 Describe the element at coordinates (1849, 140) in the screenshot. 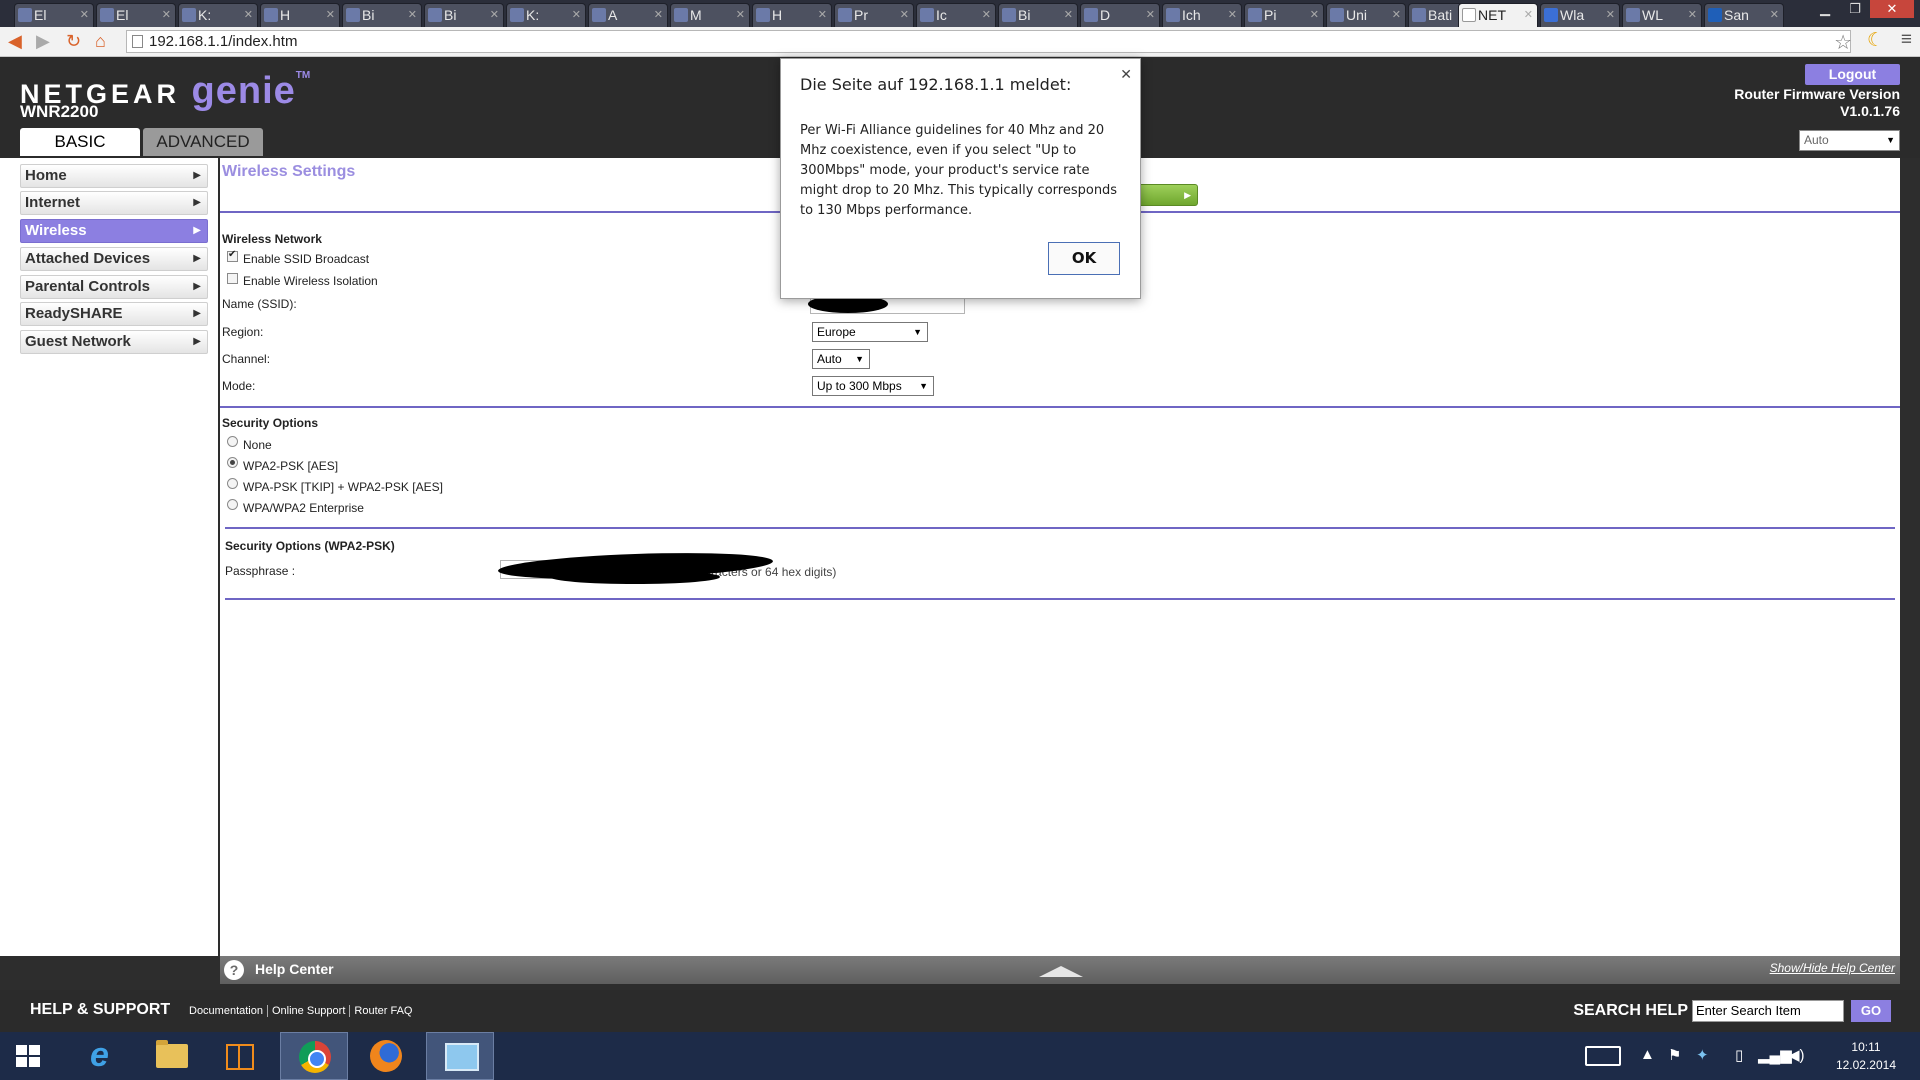

I see `language-select: Auto ▼` at that location.